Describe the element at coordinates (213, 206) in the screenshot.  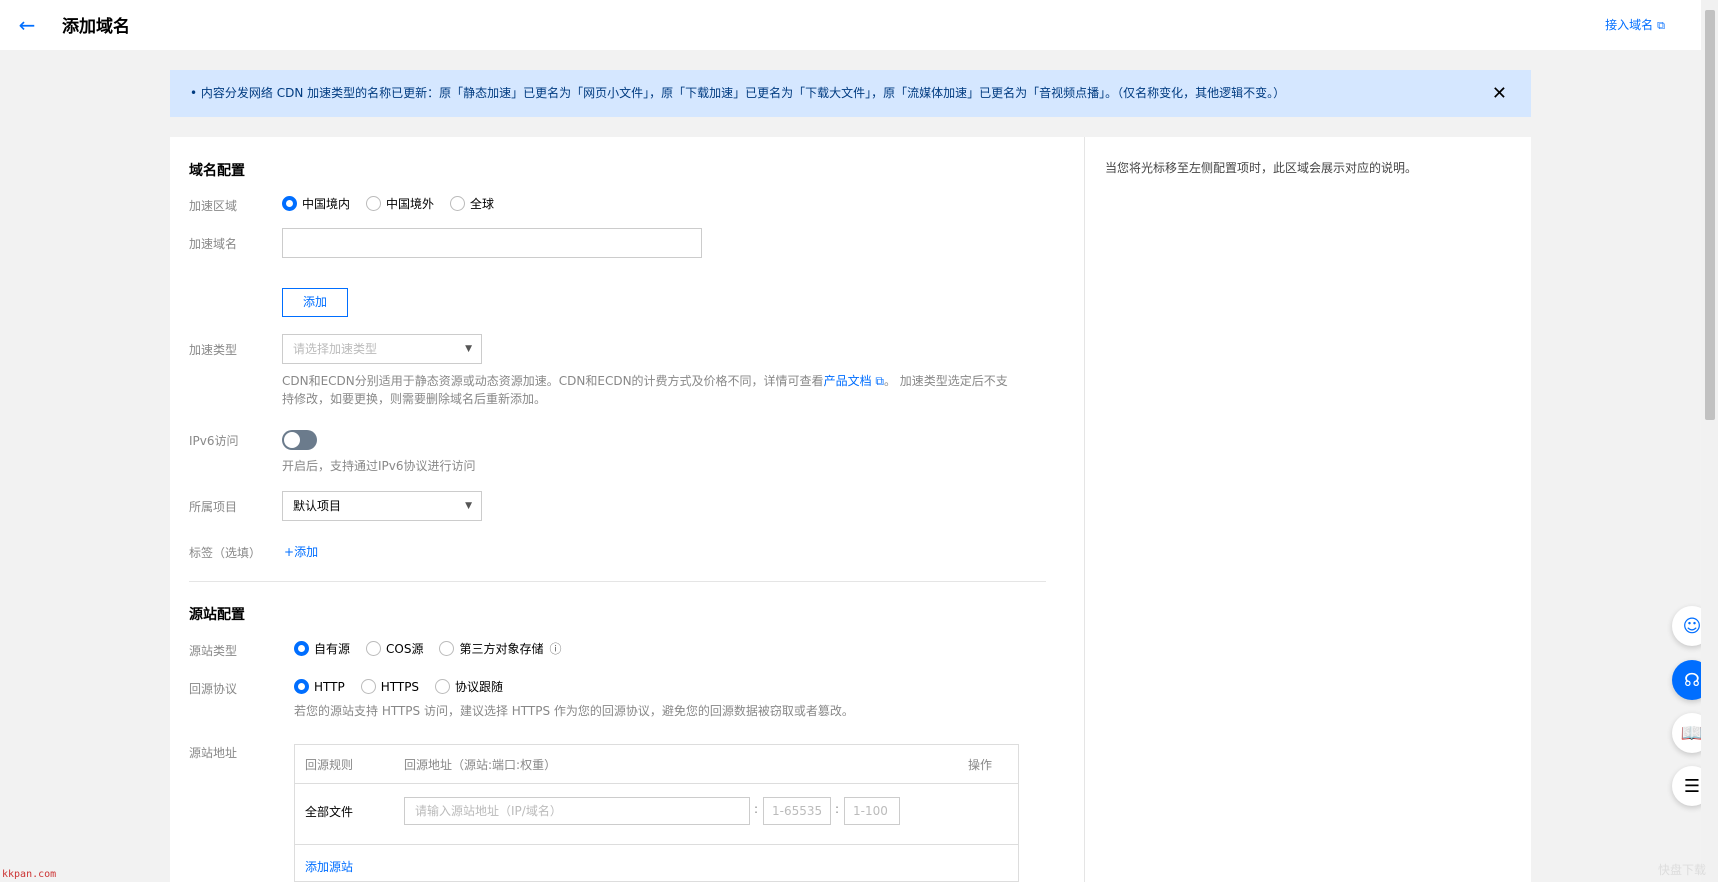
I see `region-label: 加速区域` at that location.